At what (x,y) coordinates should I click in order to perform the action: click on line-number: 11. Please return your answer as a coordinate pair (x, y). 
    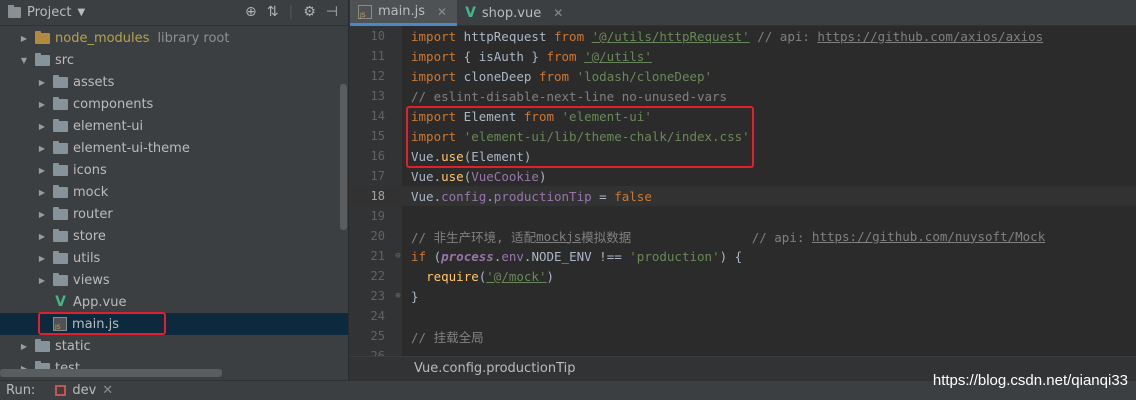
    Looking at the image, I should click on (377, 56).